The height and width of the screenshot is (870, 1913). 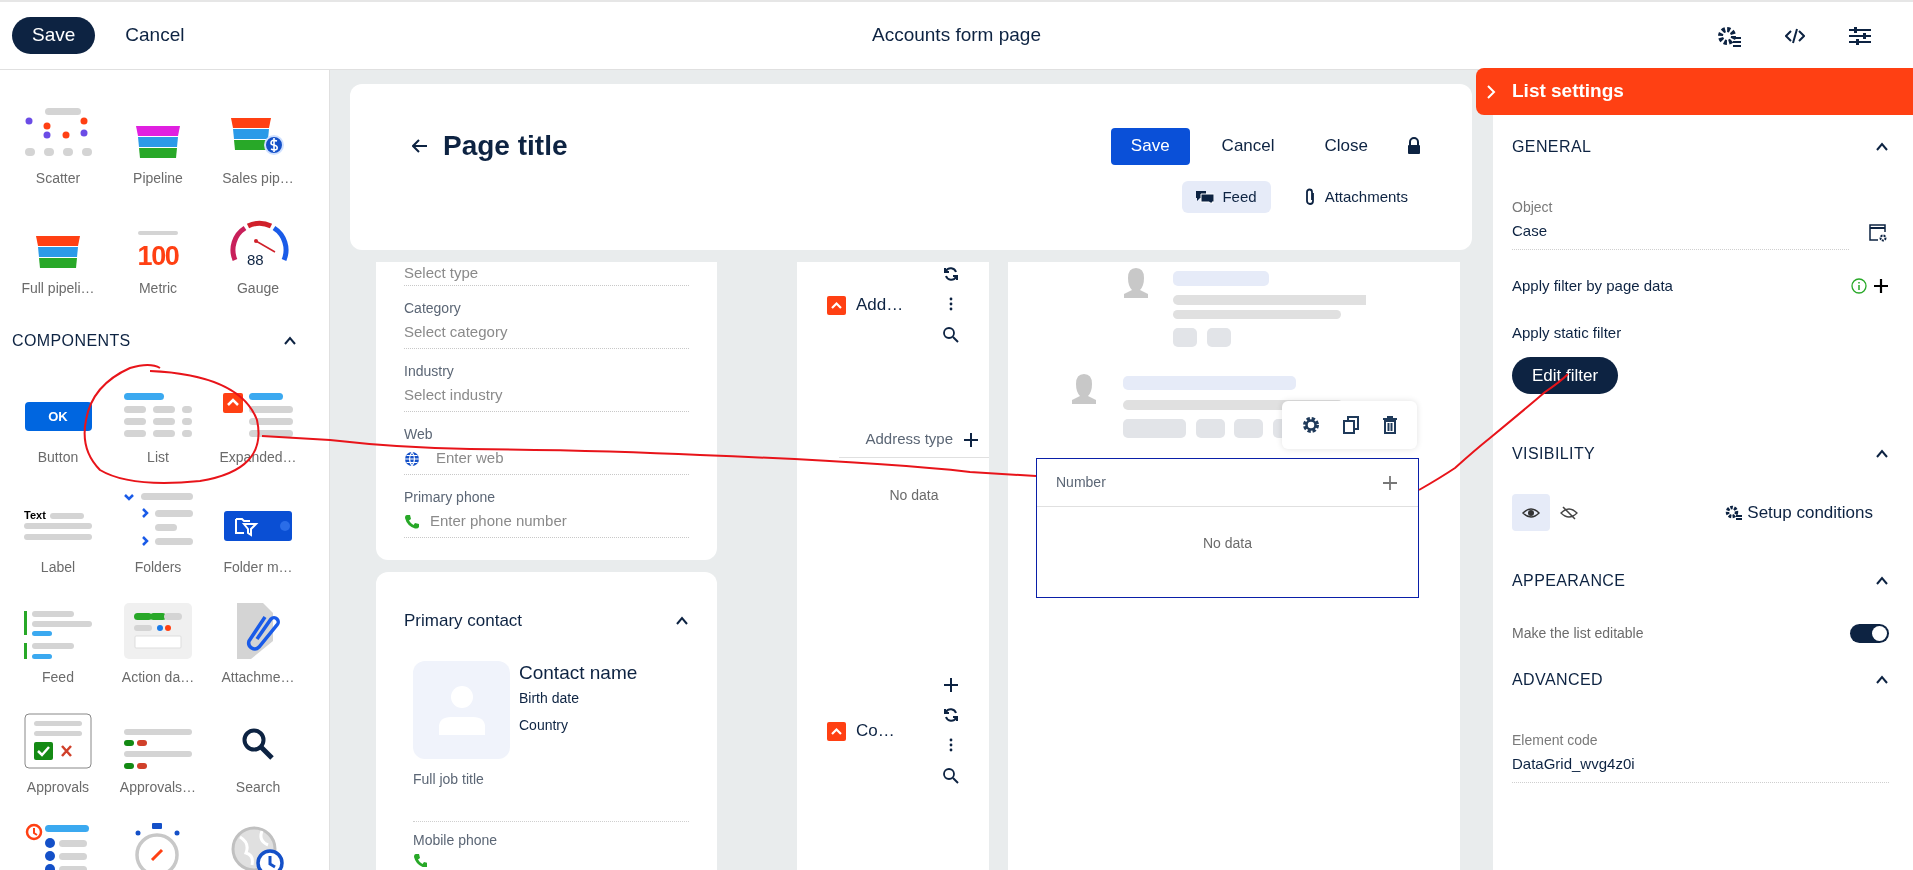 I want to click on palette-item-label: Search, so click(x=258, y=787).